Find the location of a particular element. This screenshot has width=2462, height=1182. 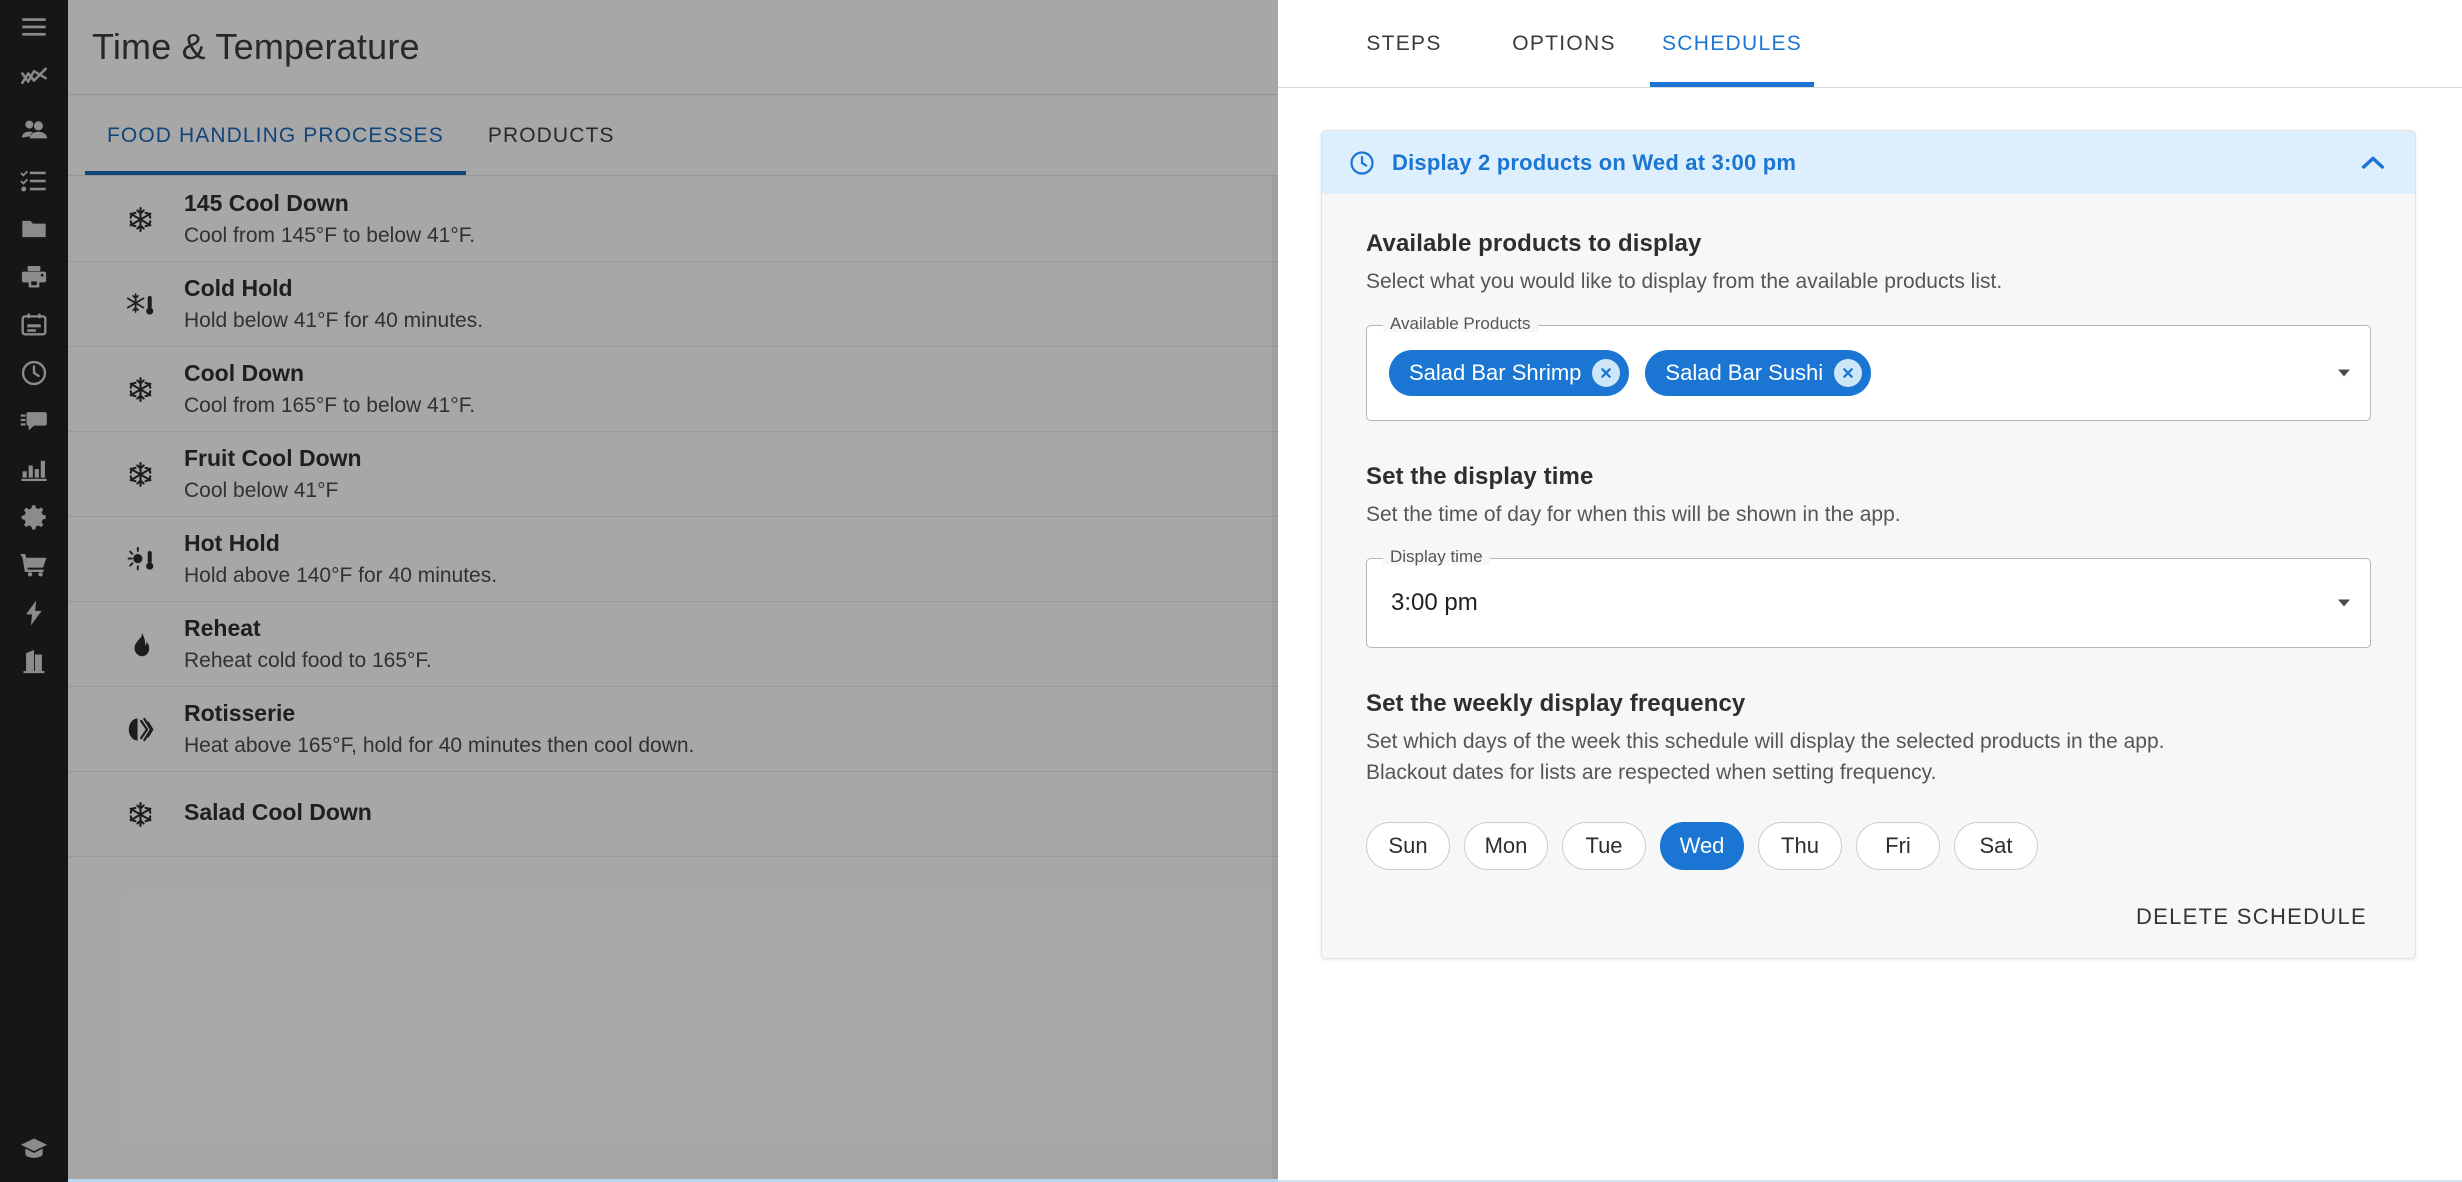

tab-options: OPTIONS is located at coordinates (1564, 44).